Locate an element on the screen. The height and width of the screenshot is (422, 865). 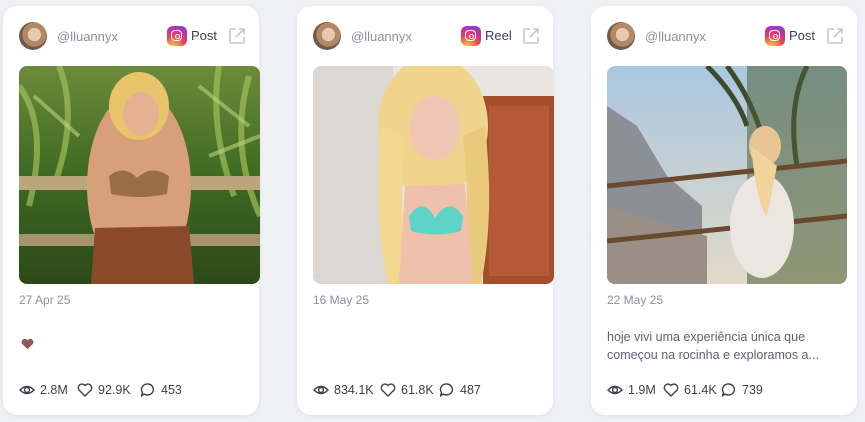
post-type-label: Reel is located at coordinates (498, 35).